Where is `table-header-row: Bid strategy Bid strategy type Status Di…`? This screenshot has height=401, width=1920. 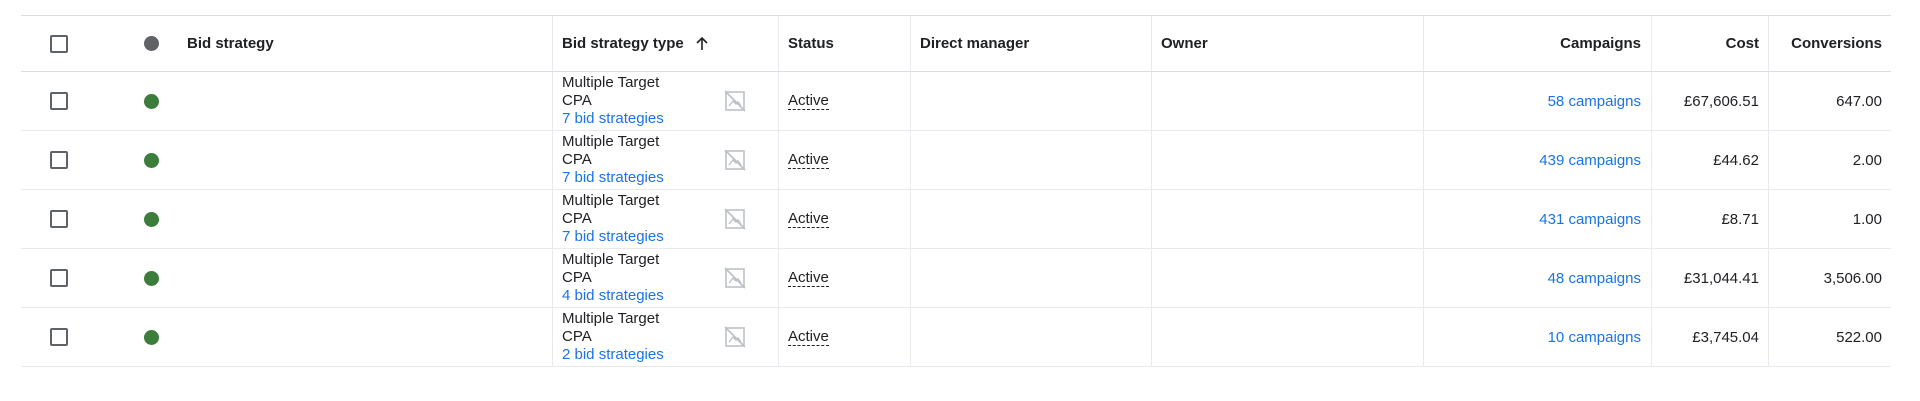 table-header-row: Bid strategy Bid strategy type Status Di… is located at coordinates (956, 44).